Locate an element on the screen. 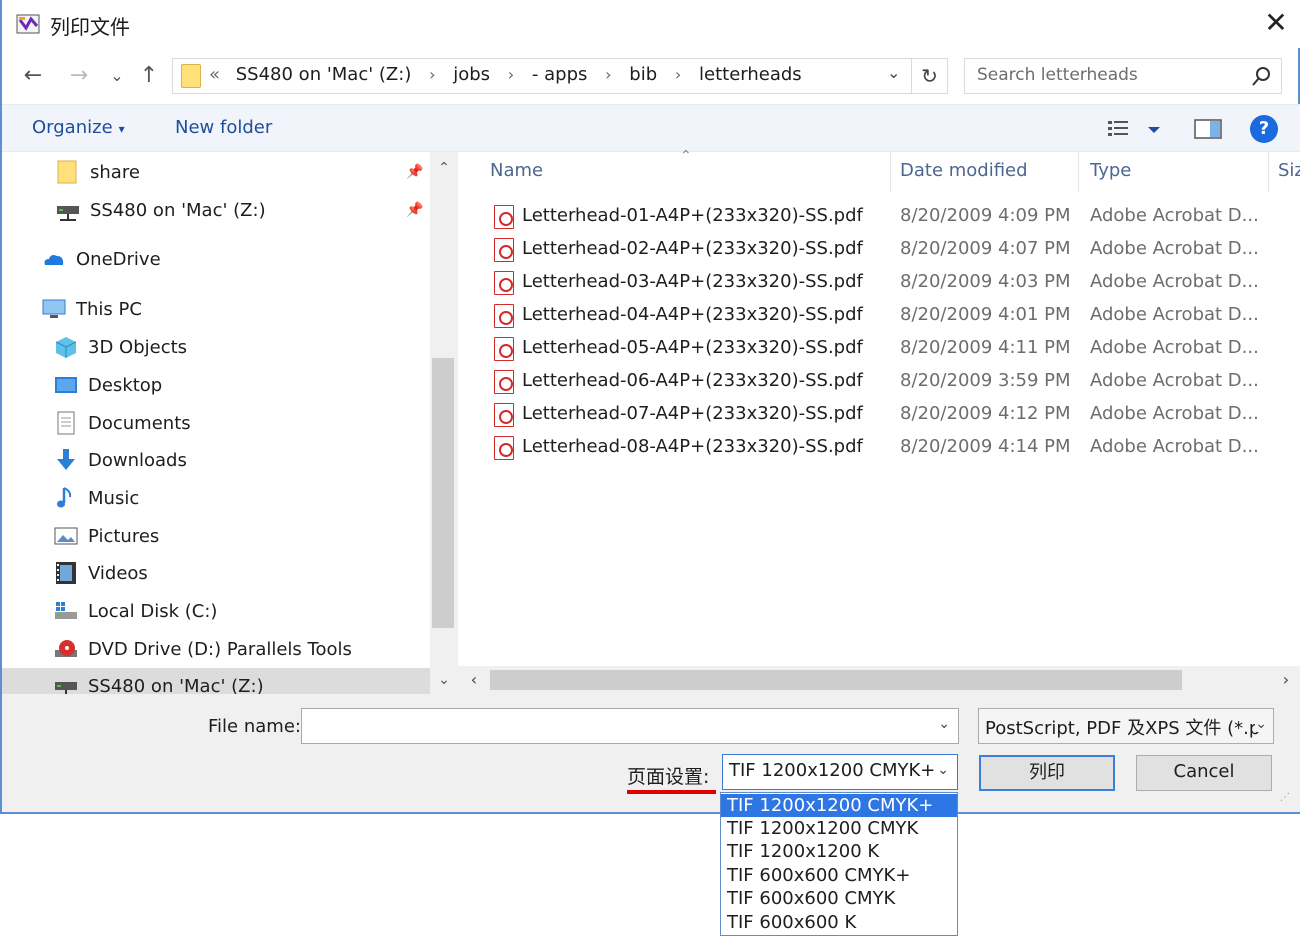  breadcrumb-item: - apps is located at coordinates (559, 74).